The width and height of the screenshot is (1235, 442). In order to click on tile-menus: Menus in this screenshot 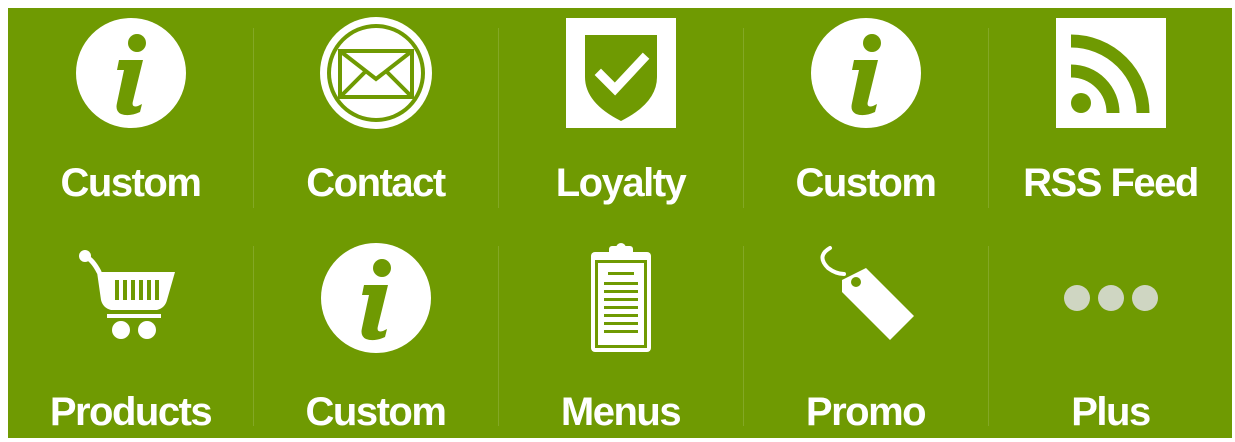, I will do `click(620, 330)`.